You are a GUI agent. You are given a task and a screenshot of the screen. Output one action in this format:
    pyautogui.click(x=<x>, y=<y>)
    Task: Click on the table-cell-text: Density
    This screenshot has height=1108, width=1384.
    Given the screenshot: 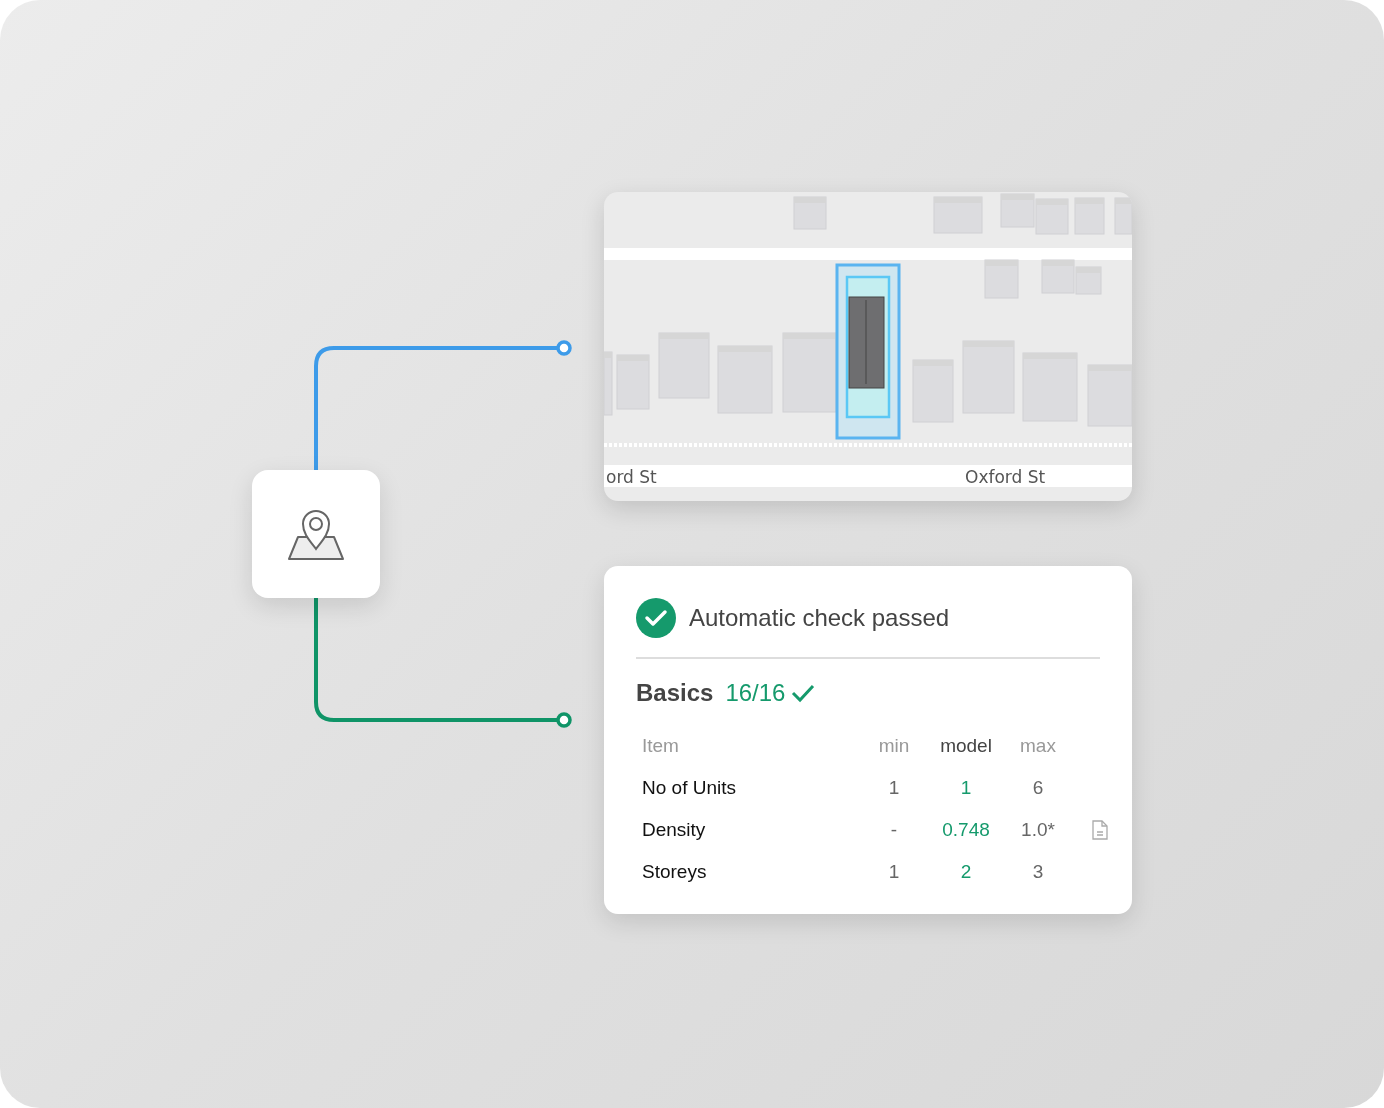 What is the action you would take?
    pyautogui.click(x=674, y=830)
    